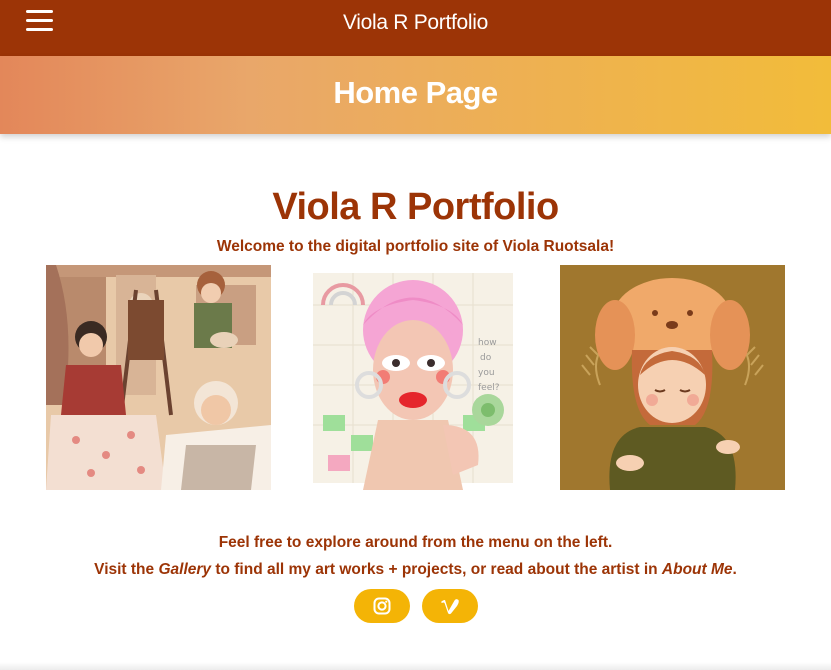 The width and height of the screenshot is (831, 670). Describe the element at coordinates (415, 23) in the screenshot. I see `site-title: Viola R Portfolio` at that location.